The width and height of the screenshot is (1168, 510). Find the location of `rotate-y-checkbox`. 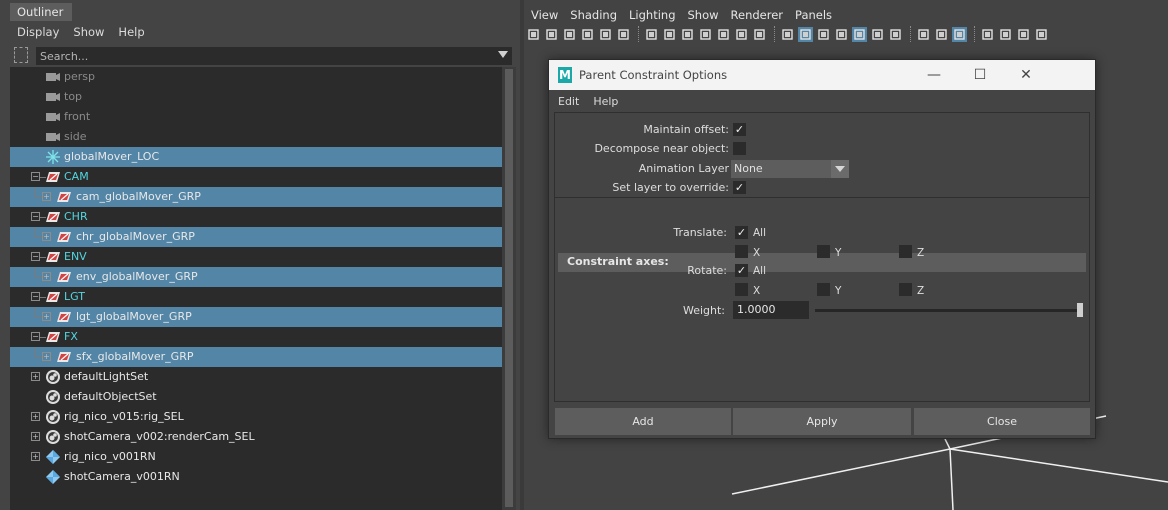

rotate-y-checkbox is located at coordinates (823, 289).